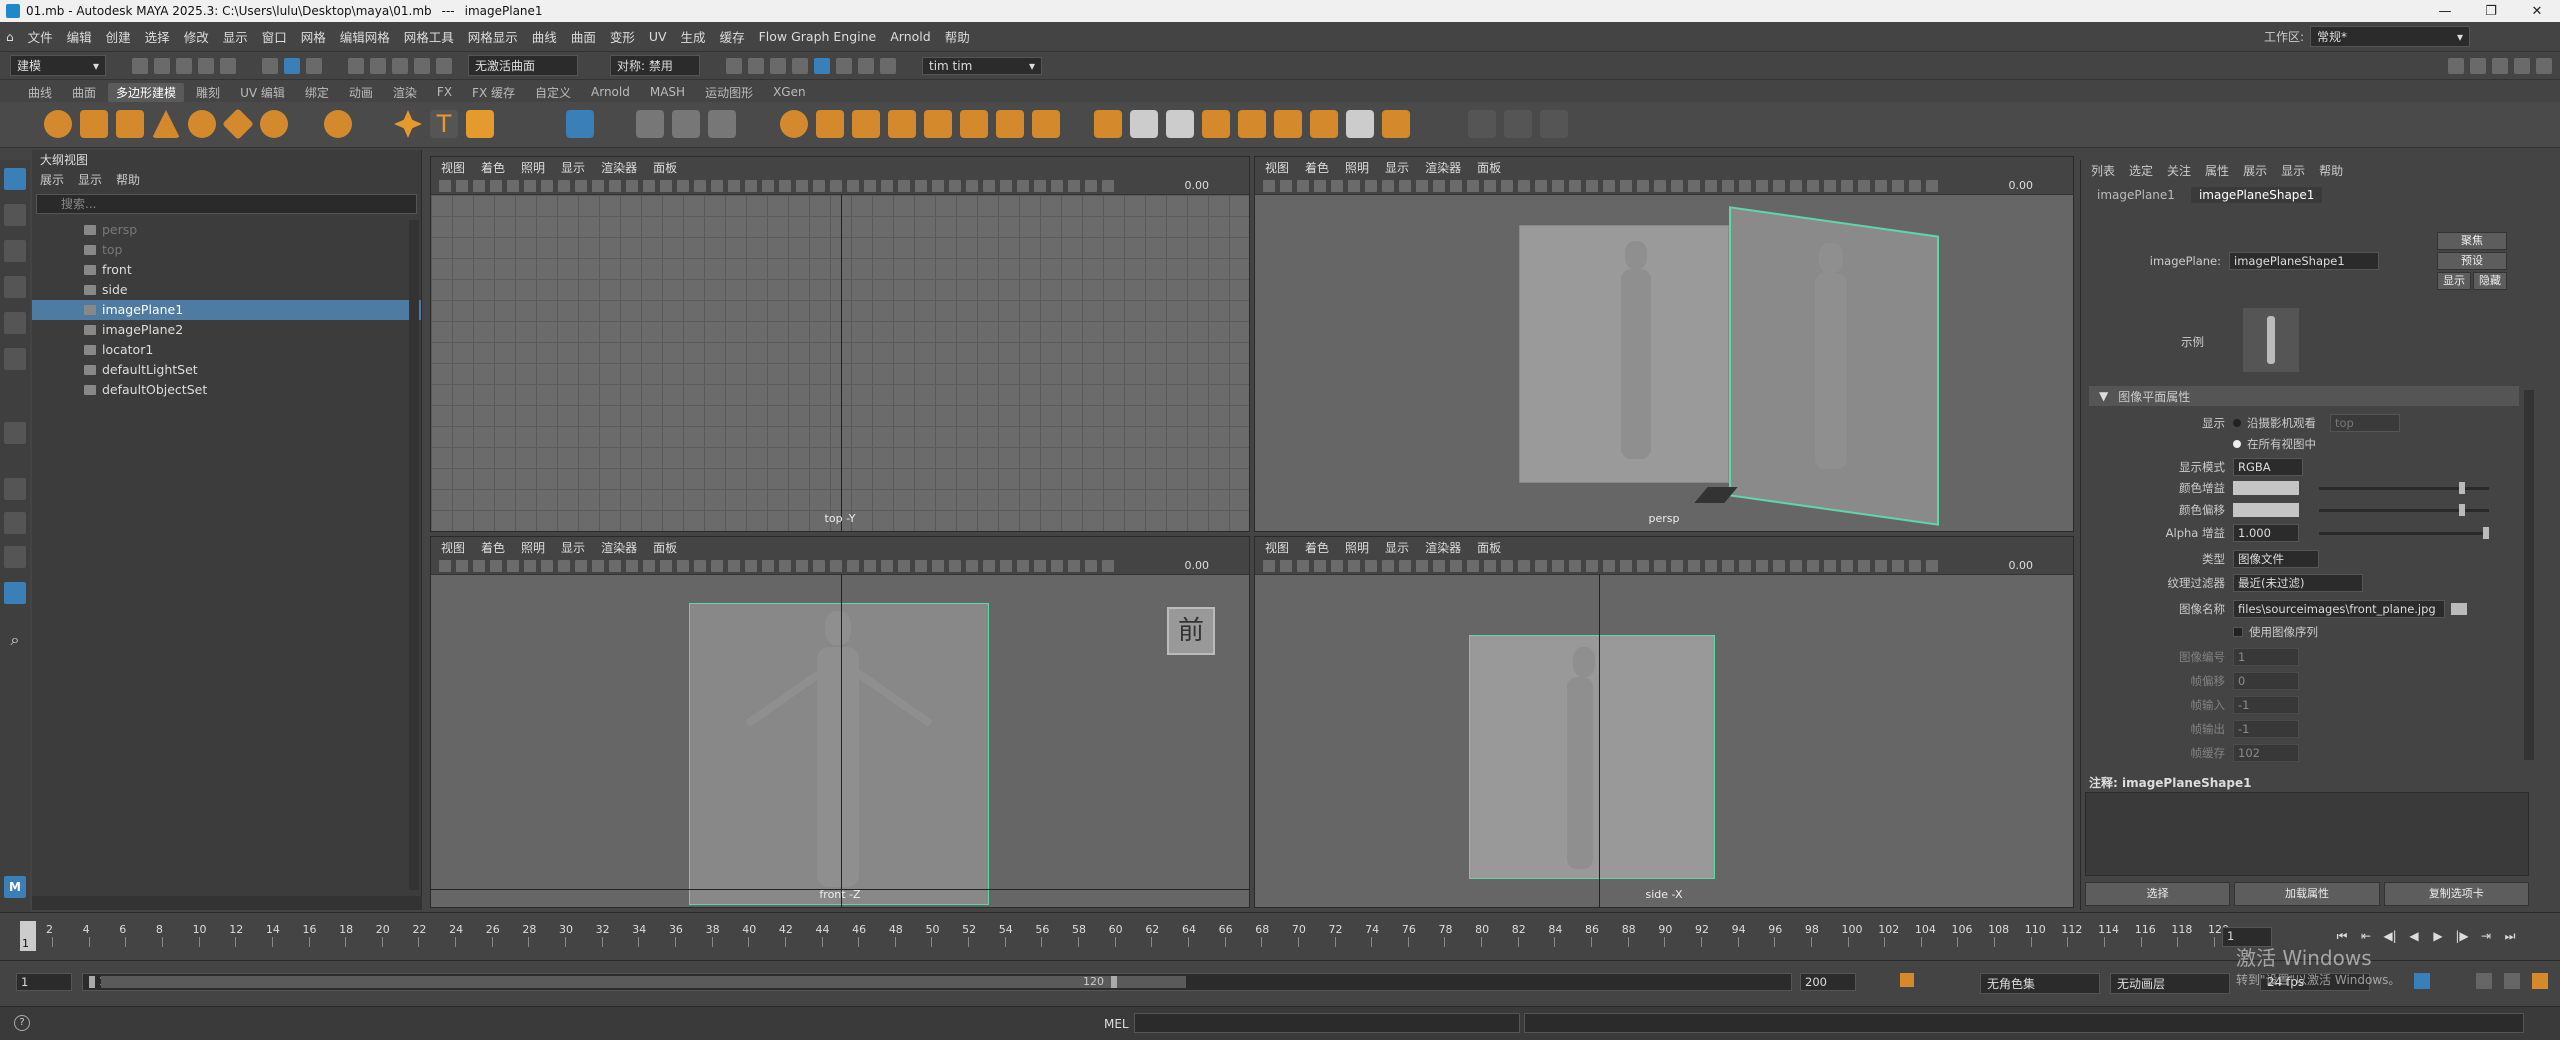 The height and width of the screenshot is (1040, 2560). Describe the element at coordinates (1144, 124) in the screenshot. I see `insert-edge-loop-icon` at that location.